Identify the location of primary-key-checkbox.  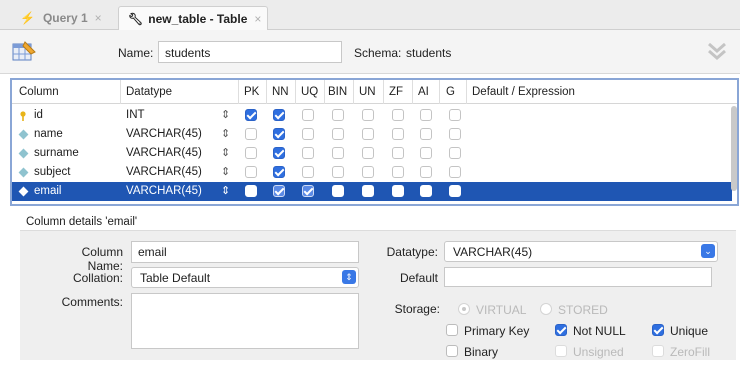
(452, 330).